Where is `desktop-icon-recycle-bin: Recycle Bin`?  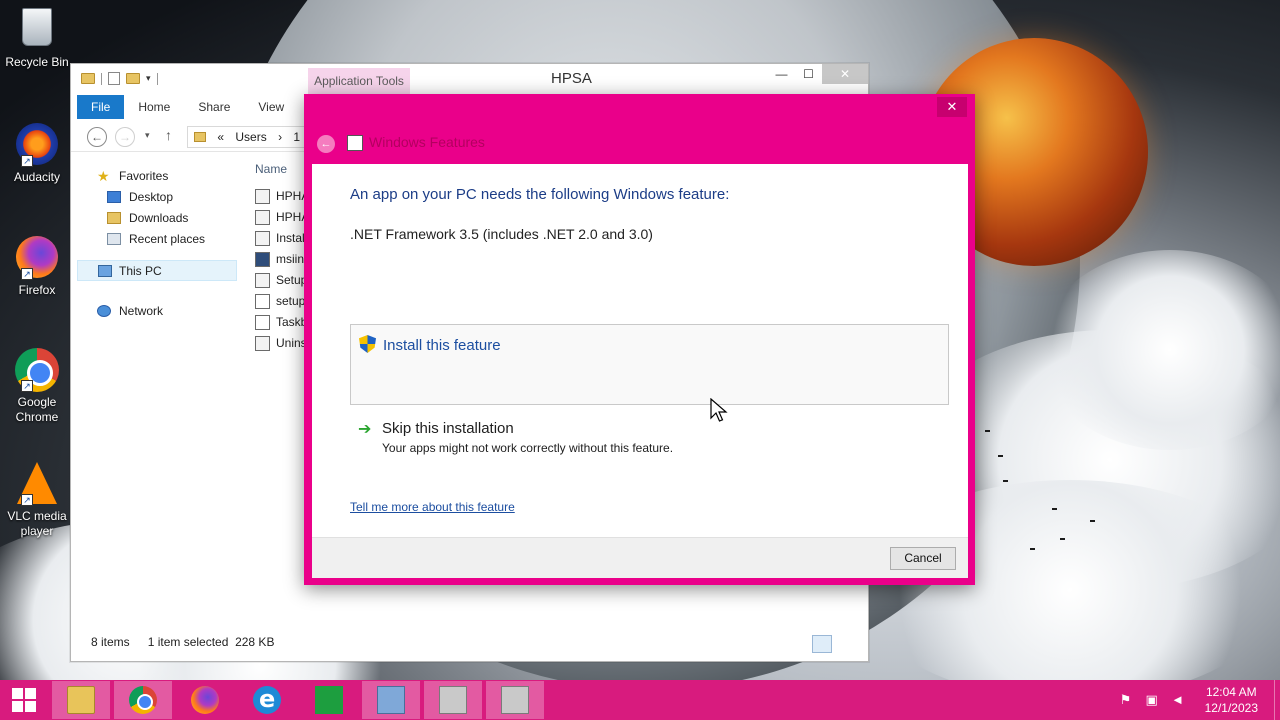
desktop-icon-recycle-bin: Recycle Bin is located at coordinates (37, 39).